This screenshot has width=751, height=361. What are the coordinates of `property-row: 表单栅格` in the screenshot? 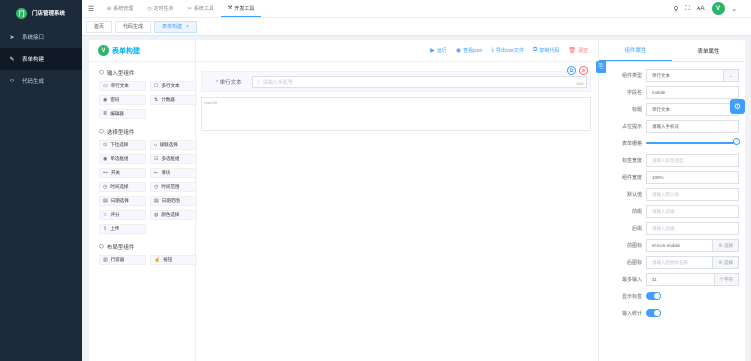 It's located at (672, 143).